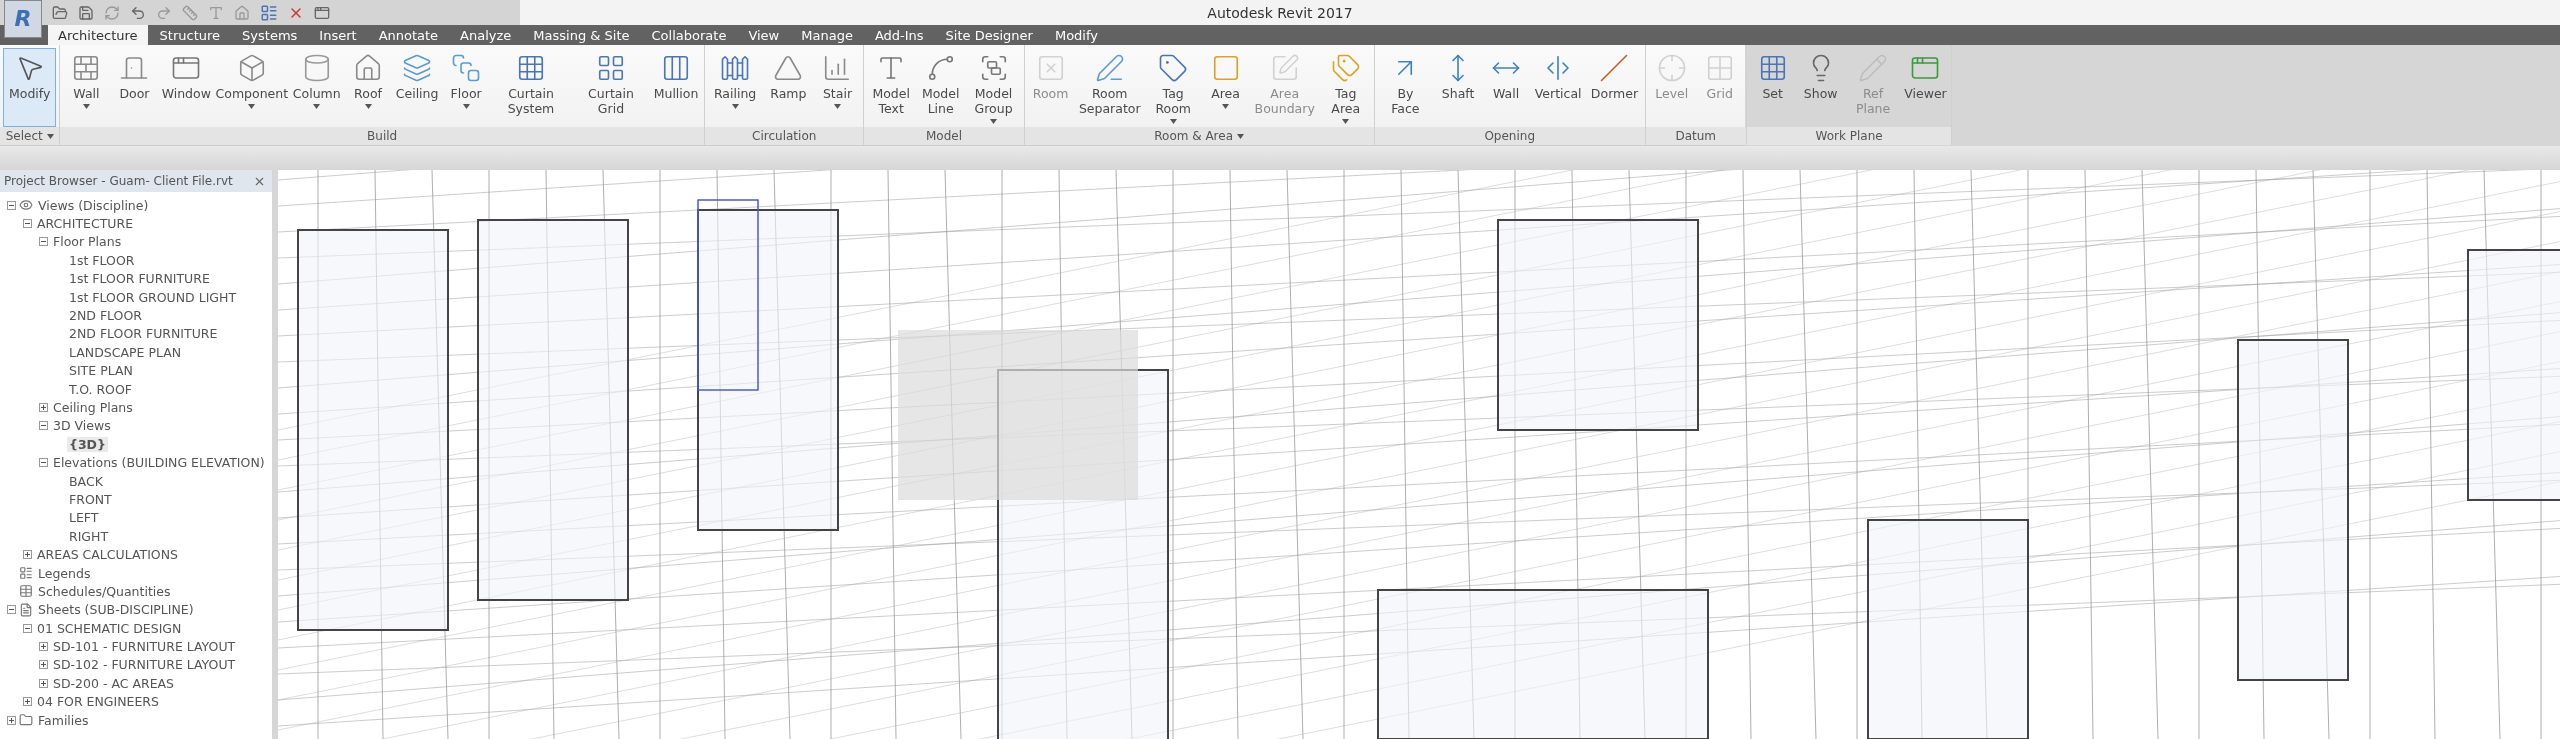 The image size is (2560, 739). I want to click on ribbon-tab: View, so click(764, 35).